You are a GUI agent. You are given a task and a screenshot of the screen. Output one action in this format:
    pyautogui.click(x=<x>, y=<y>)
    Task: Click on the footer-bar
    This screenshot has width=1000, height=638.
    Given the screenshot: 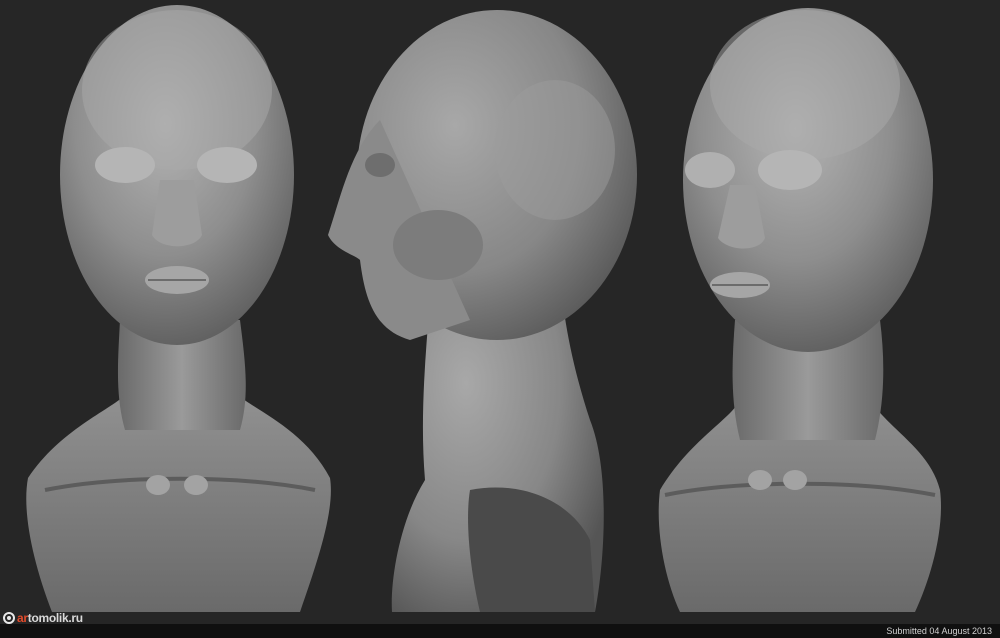 What is the action you would take?
    pyautogui.click(x=500, y=631)
    